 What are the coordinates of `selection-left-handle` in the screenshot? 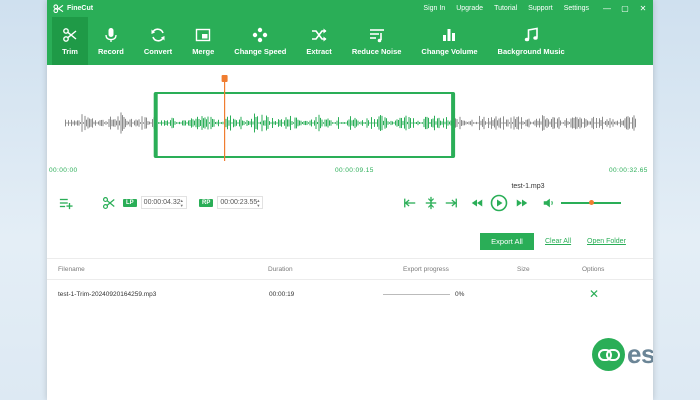 It's located at (155, 125).